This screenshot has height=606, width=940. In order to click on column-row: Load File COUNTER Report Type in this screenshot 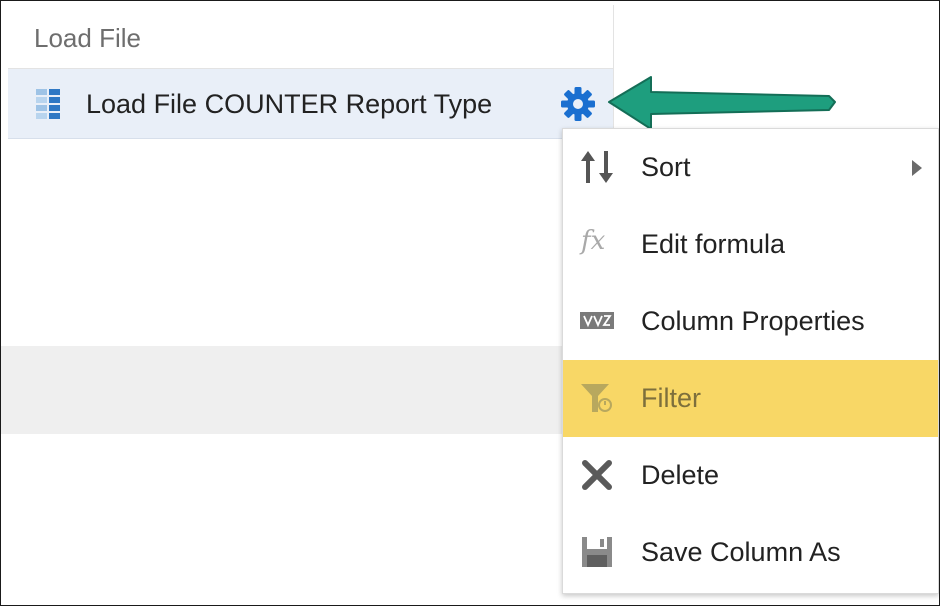, I will do `click(311, 104)`.